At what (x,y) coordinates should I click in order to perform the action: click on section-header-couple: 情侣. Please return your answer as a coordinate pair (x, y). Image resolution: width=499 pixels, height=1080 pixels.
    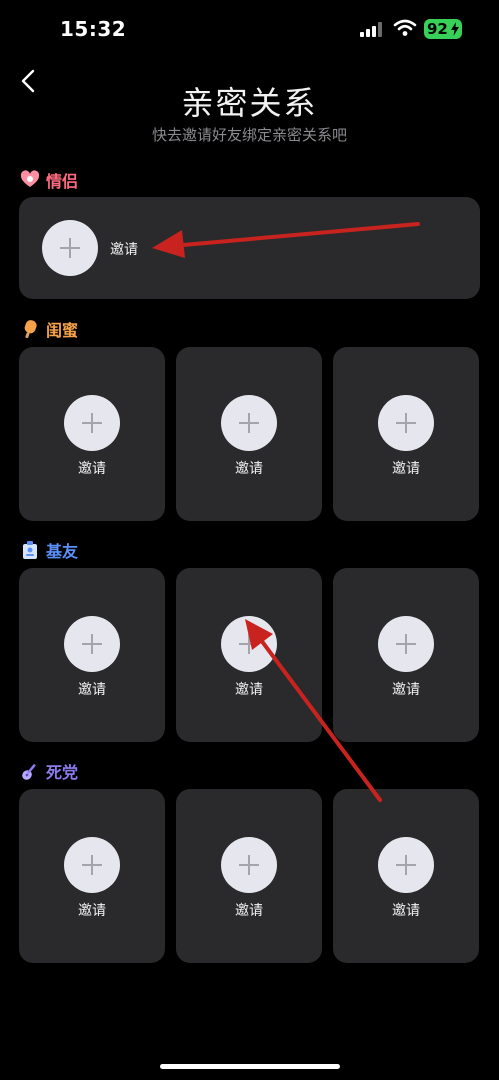
    Looking at the image, I should click on (49, 180).